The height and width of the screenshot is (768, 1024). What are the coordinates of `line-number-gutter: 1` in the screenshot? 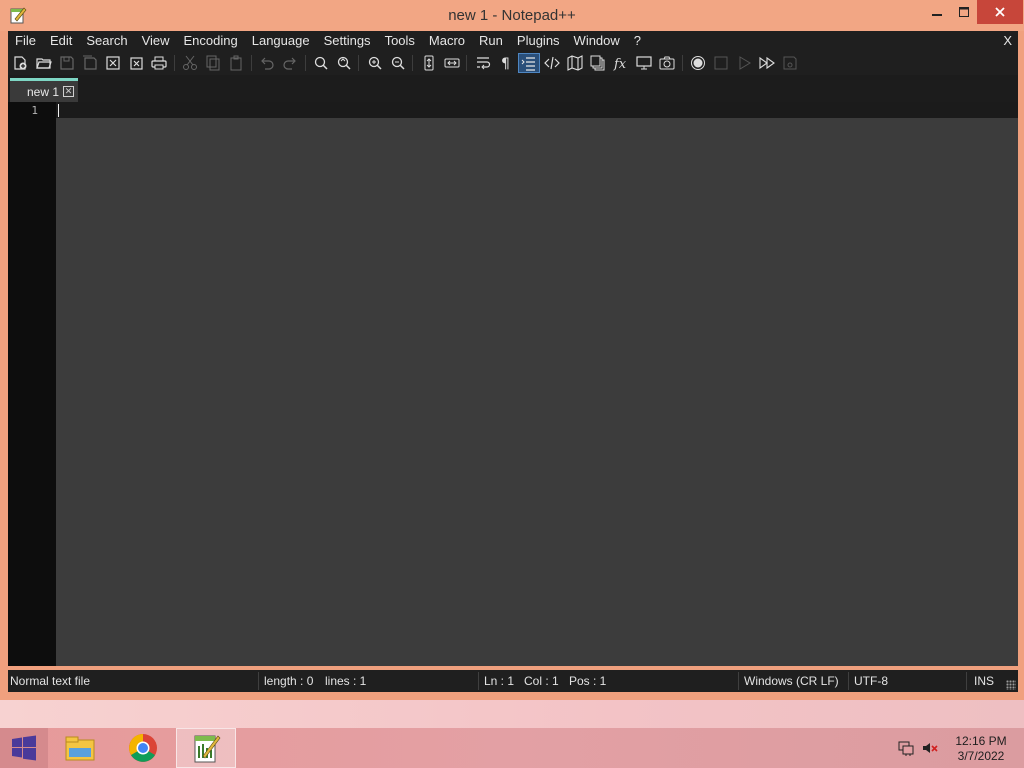 It's located at (32, 384).